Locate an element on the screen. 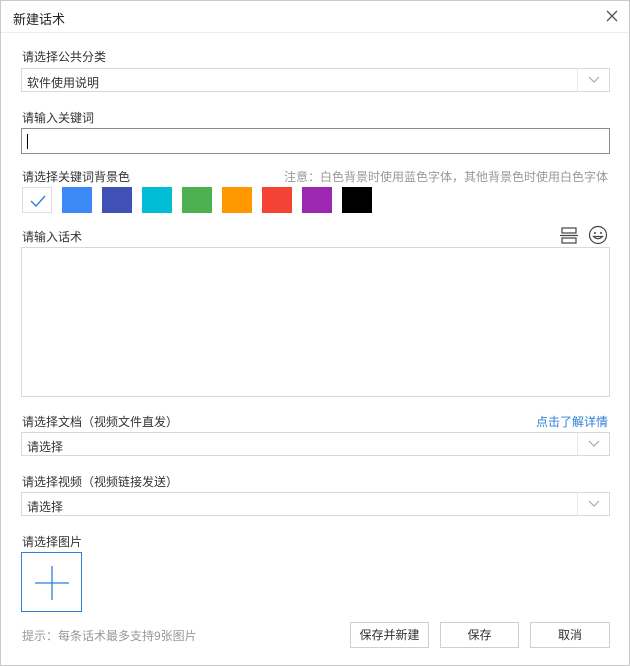  color-swatch-cyan is located at coordinates (157, 200).